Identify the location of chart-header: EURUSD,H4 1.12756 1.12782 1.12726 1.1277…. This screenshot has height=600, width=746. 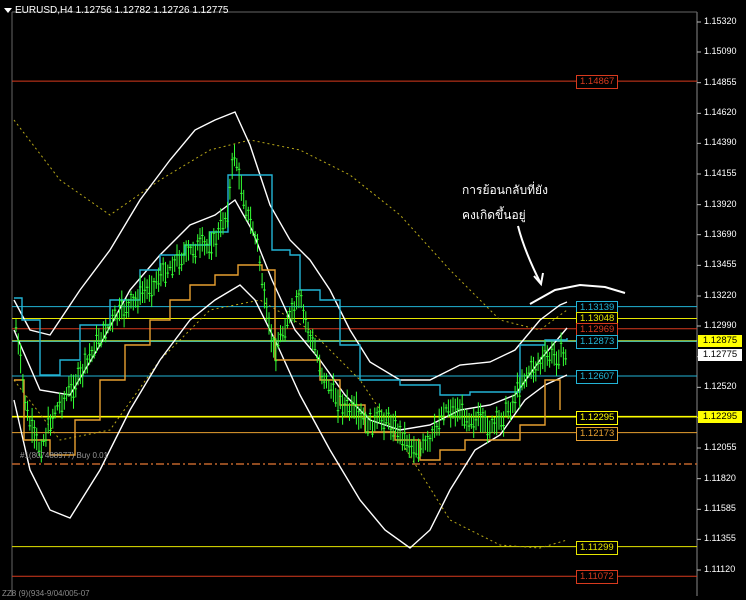
(116, 10).